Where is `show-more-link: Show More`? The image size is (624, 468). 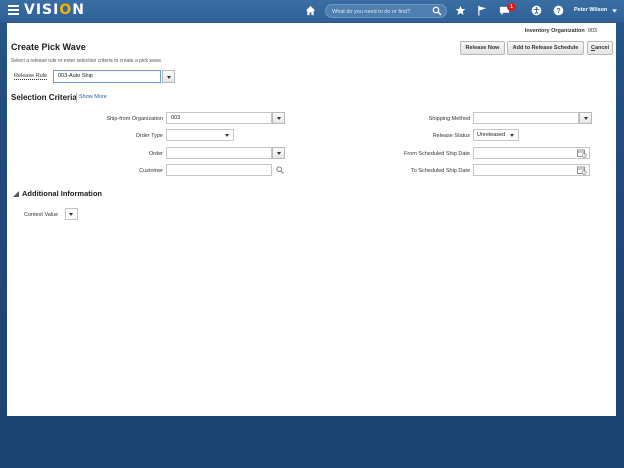
show-more-link: Show More is located at coordinates (93, 97).